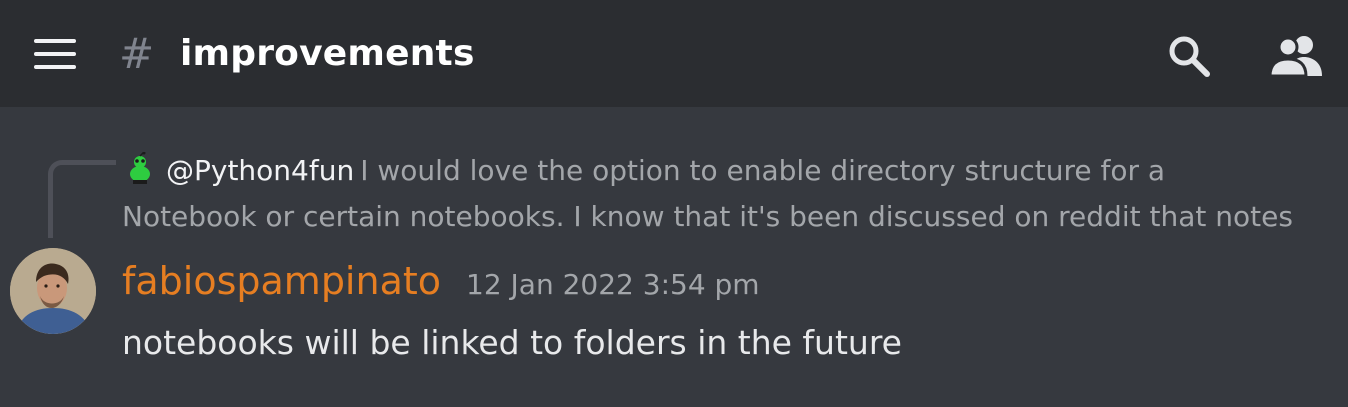 The image size is (1348, 407). What do you see at coordinates (137, 53) in the screenshot?
I see `channel-hash-icon: #` at bounding box center [137, 53].